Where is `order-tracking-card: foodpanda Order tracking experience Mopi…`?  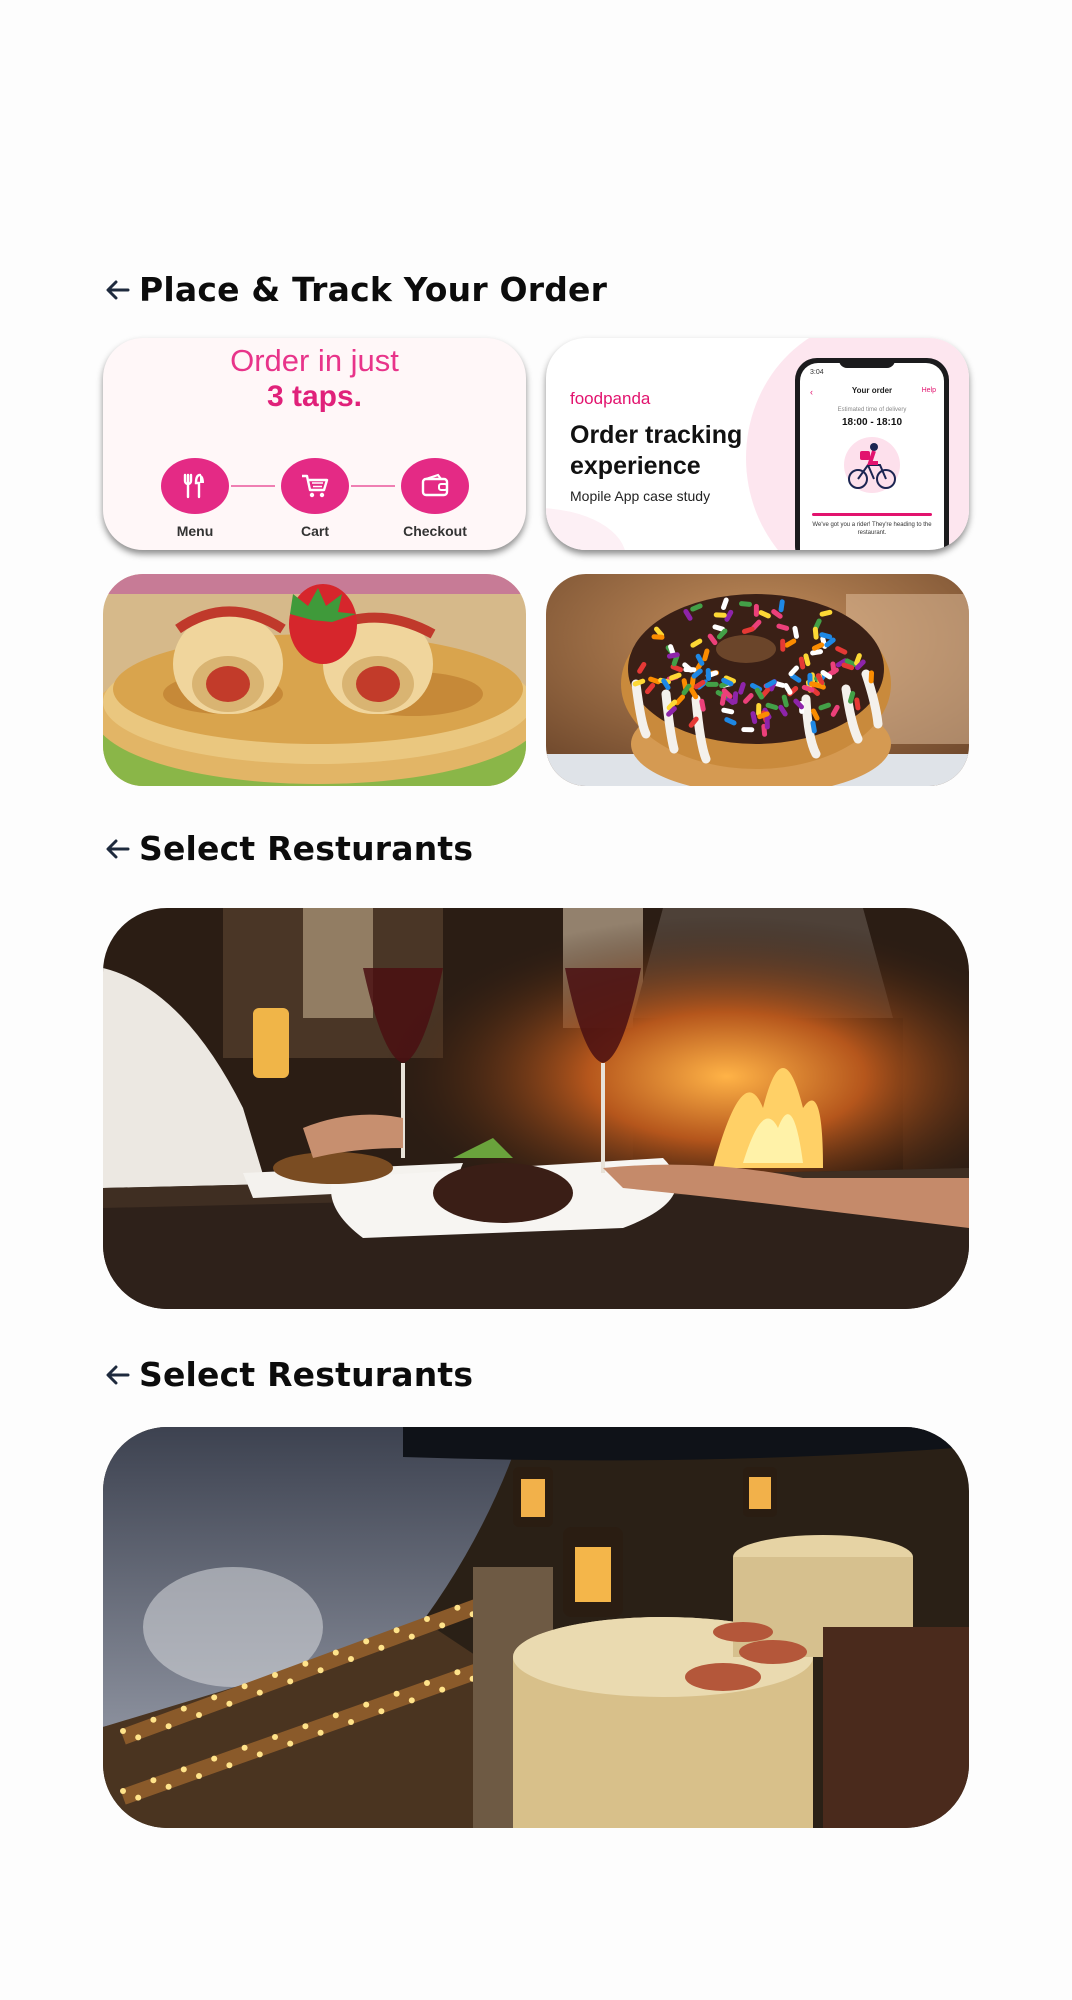 order-tracking-card: foodpanda Order tracking experience Mopi… is located at coordinates (757, 444).